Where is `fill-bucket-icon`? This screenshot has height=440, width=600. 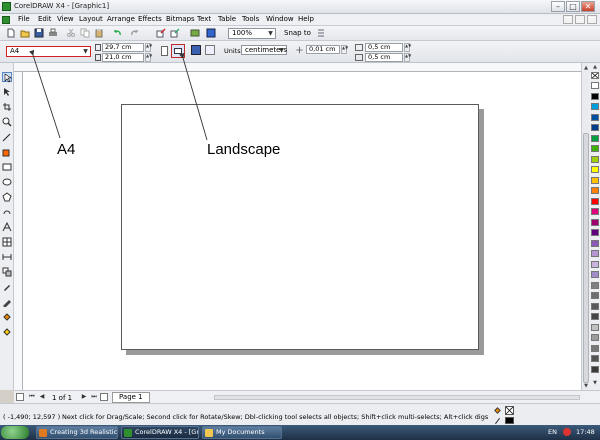
fill-bucket-icon is located at coordinates (497, 410).